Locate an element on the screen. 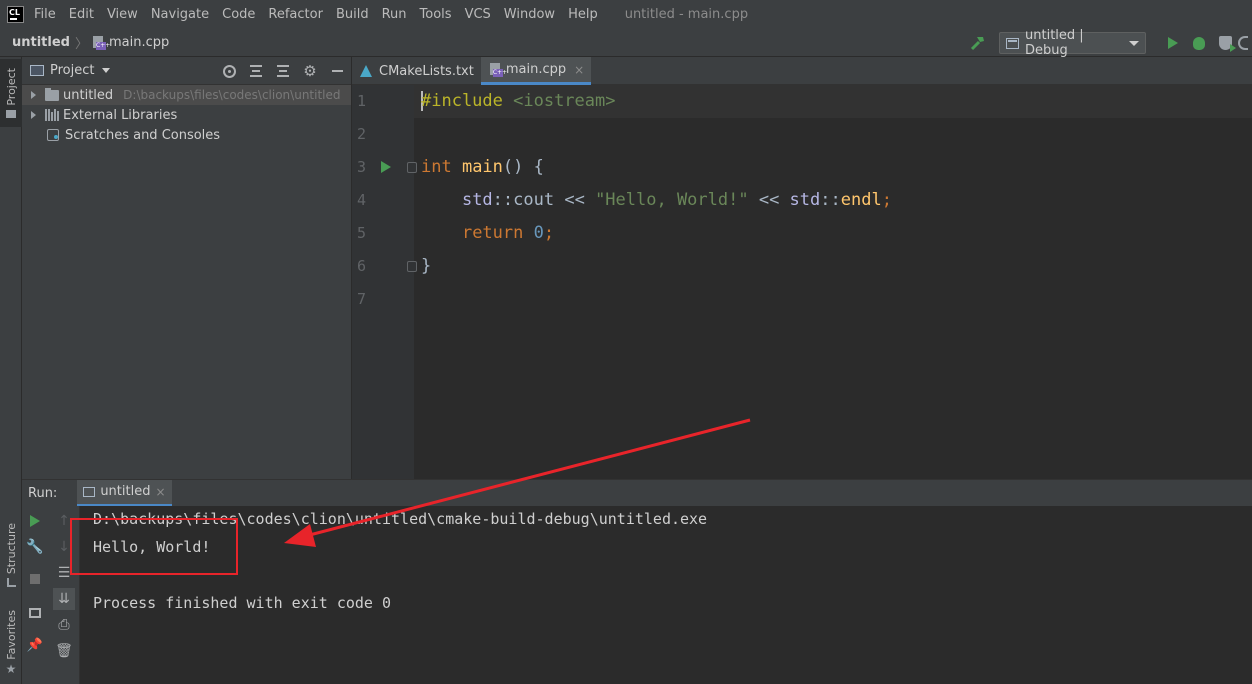 The width and height of the screenshot is (1252, 684). project-tool-tab: Project is located at coordinates (11, 93).